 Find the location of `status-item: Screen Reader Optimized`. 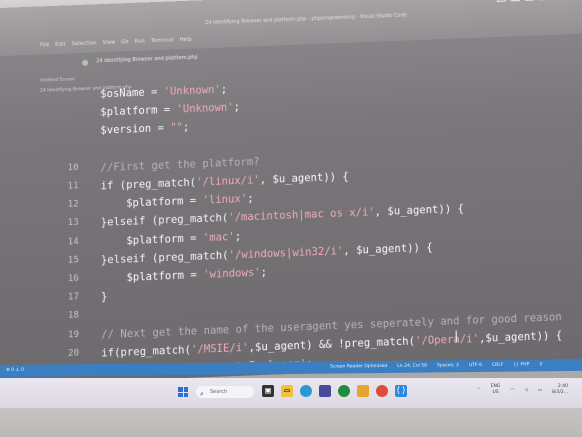

status-item: Screen Reader Optimized is located at coordinates (358, 367).